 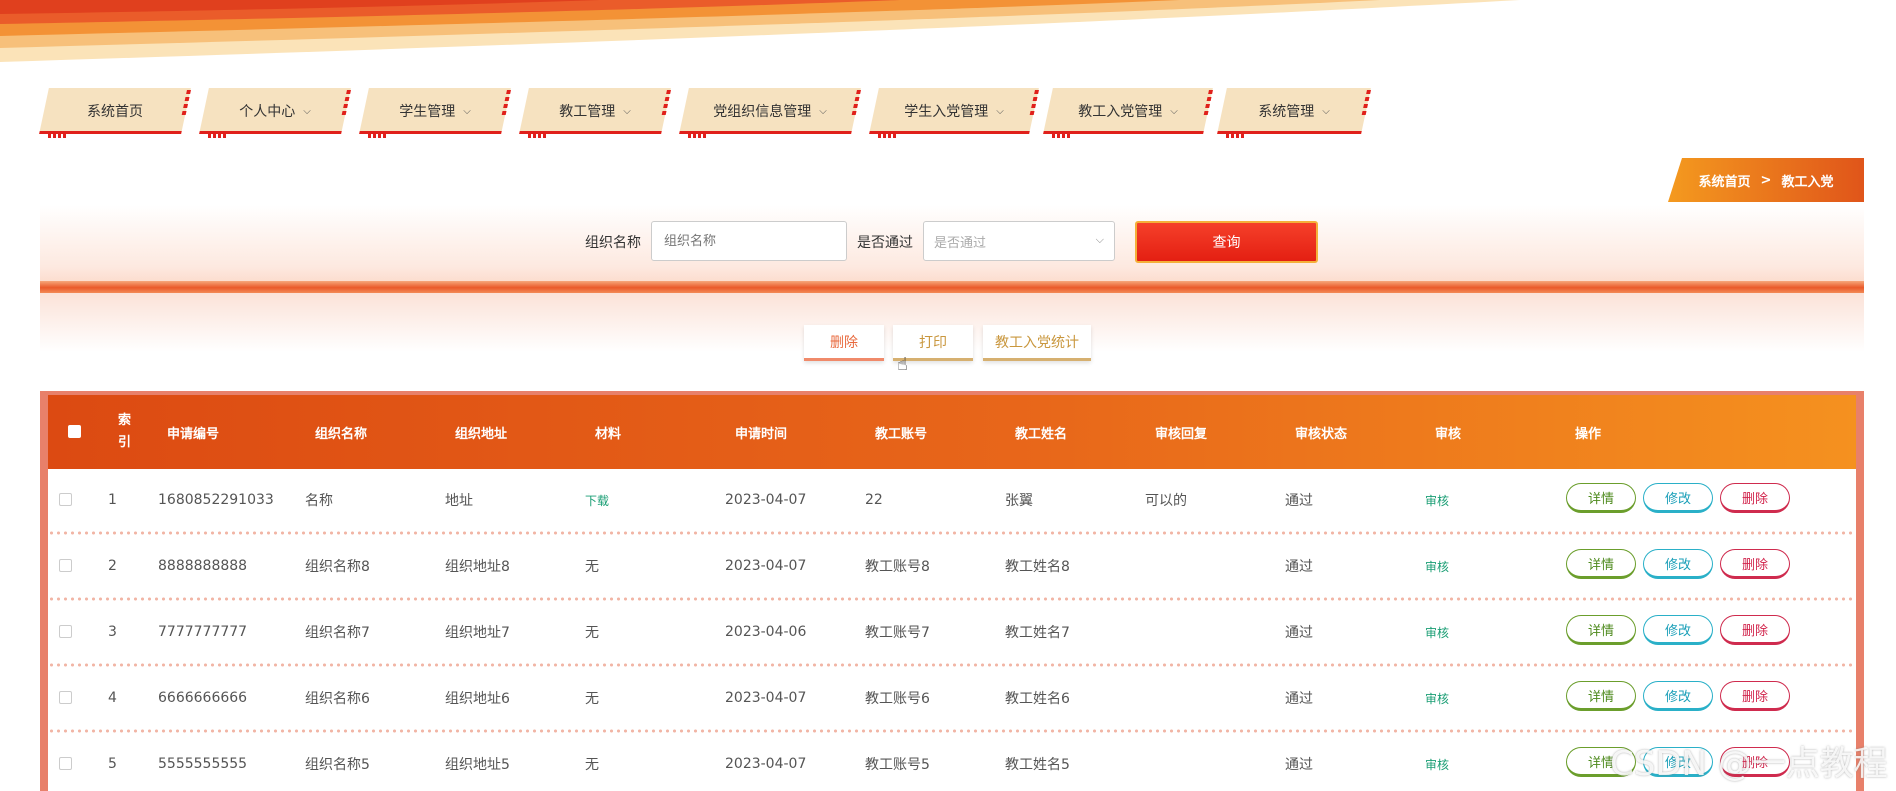 I want to click on header-index: 索引, so click(x=125, y=431).